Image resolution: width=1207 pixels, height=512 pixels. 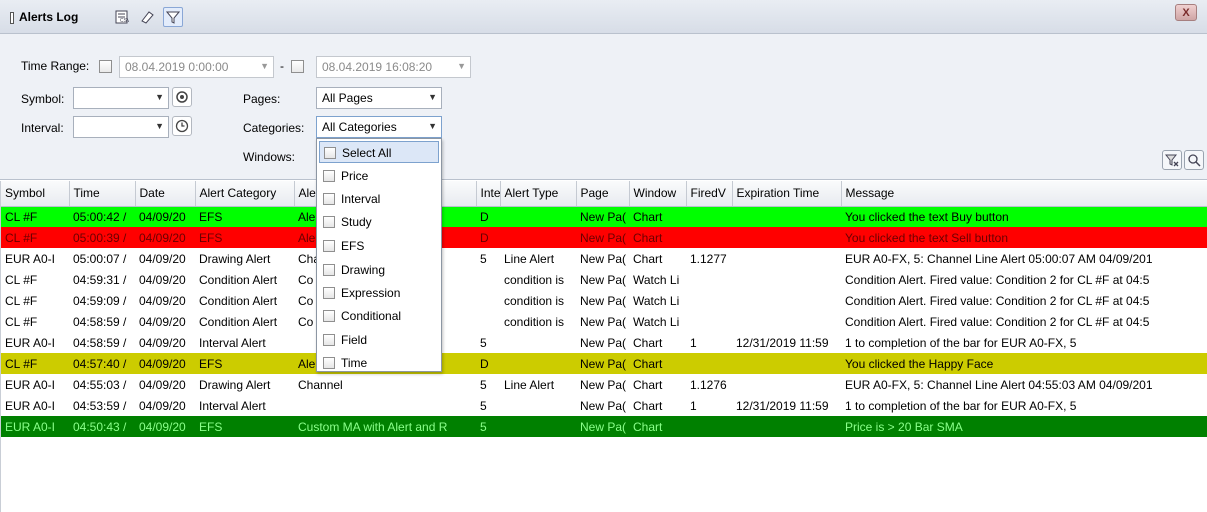 I want to click on time-from-field: 08.04.2019 0:00:00 ▼, so click(x=196, y=67).